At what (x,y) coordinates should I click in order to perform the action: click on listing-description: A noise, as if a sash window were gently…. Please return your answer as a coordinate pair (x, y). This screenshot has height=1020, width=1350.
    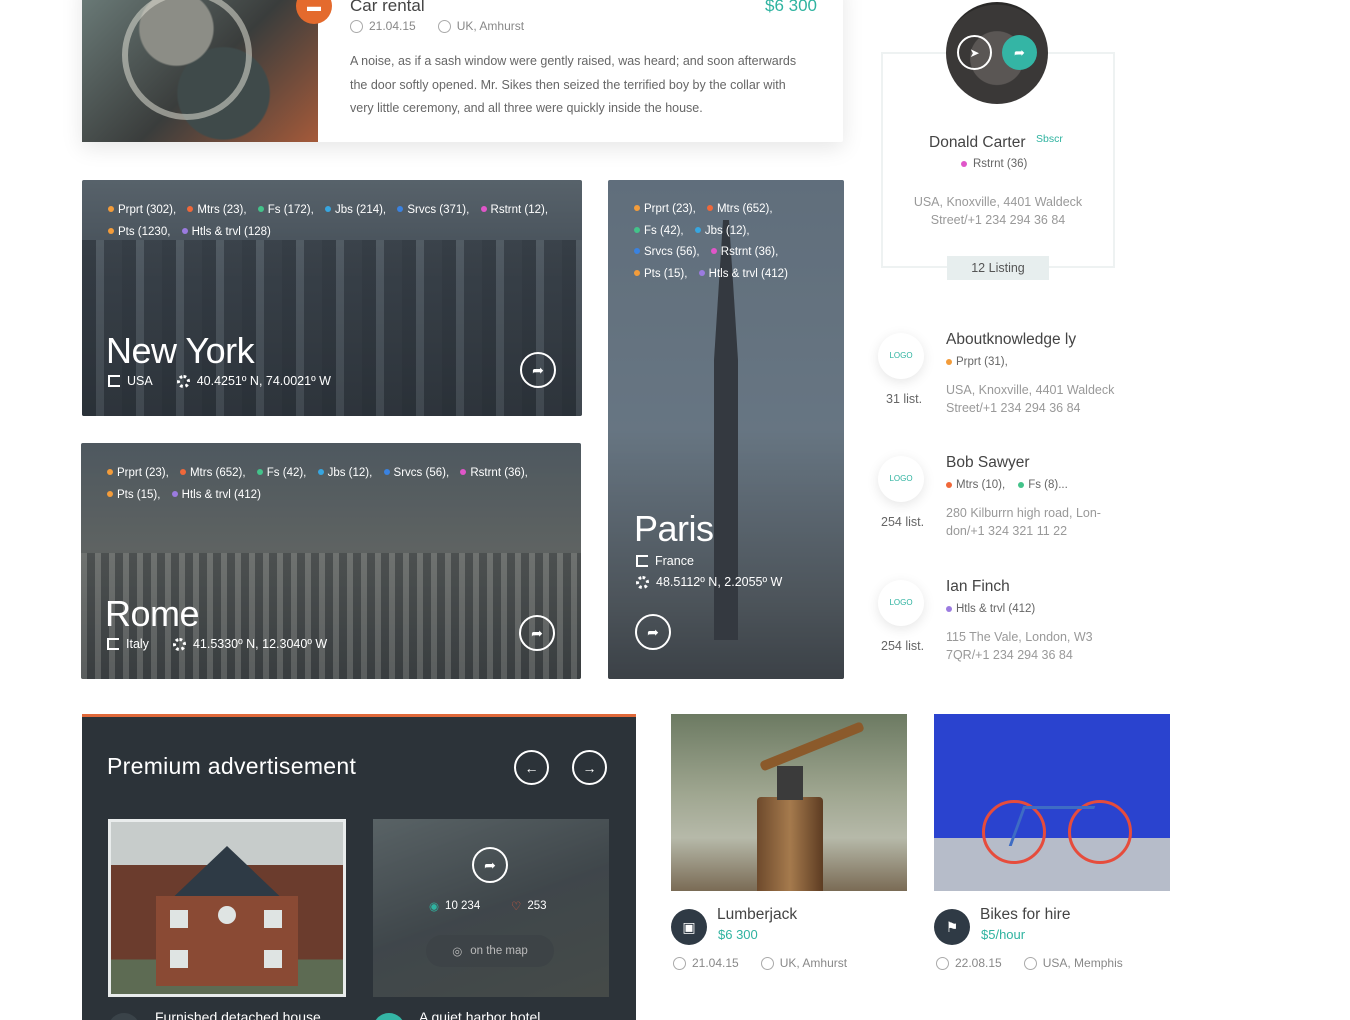
    Looking at the image, I should click on (573, 84).